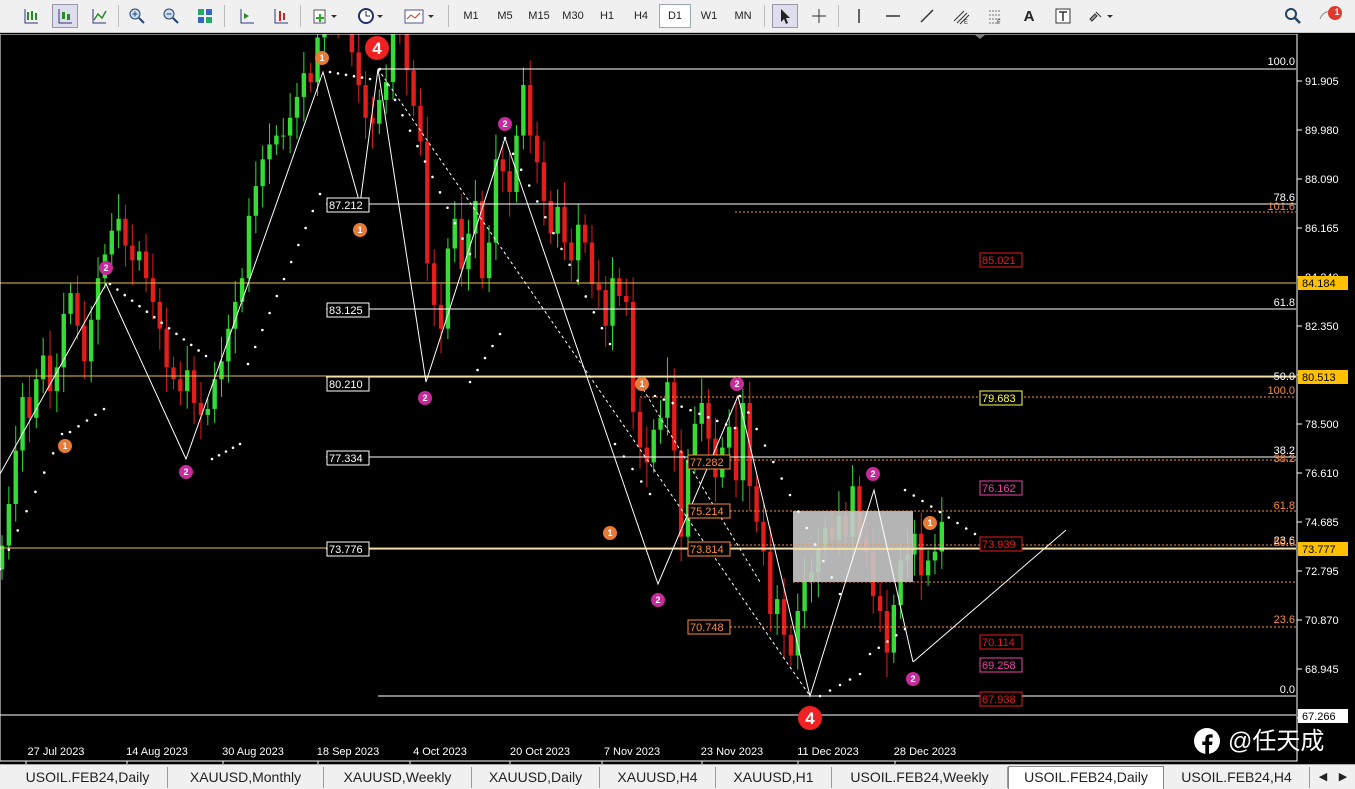 The image size is (1355, 789). What do you see at coordinates (205, 16) in the screenshot?
I see `tile-windows-icon` at bounding box center [205, 16].